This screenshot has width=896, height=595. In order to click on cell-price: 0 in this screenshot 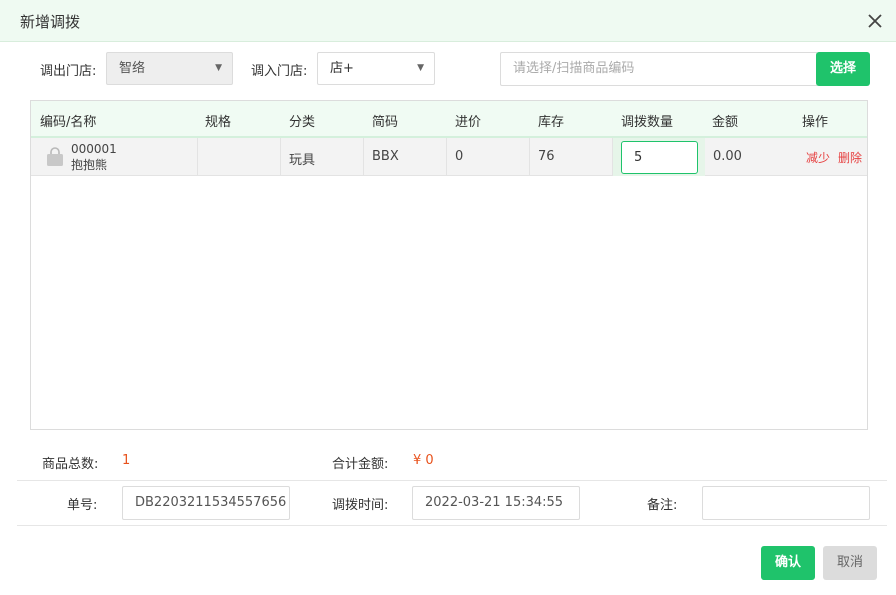, I will do `click(488, 157)`.